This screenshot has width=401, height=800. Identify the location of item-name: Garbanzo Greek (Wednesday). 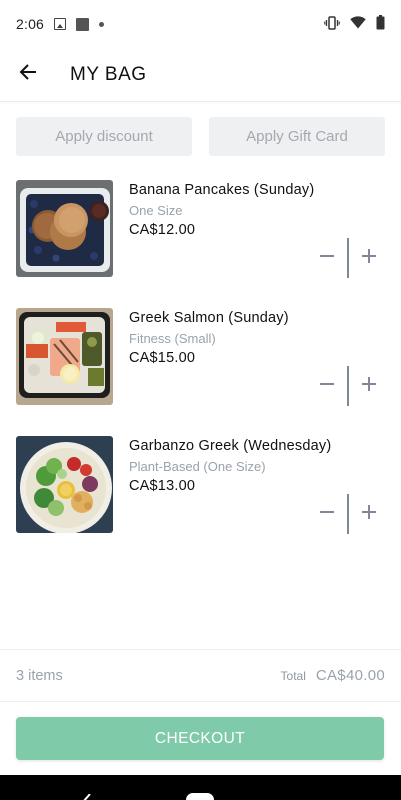
(230, 446).